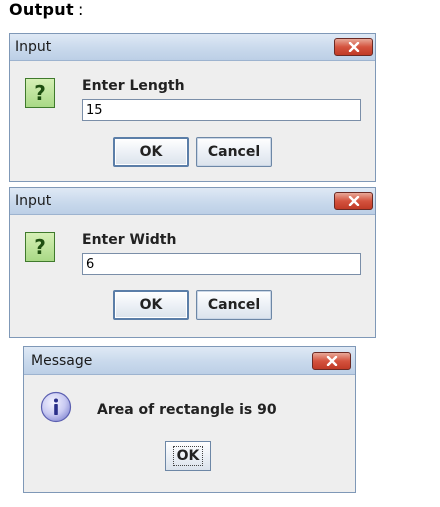 Image resolution: width=440 pixels, height=507 pixels. I want to click on width-input, so click(221, 264).